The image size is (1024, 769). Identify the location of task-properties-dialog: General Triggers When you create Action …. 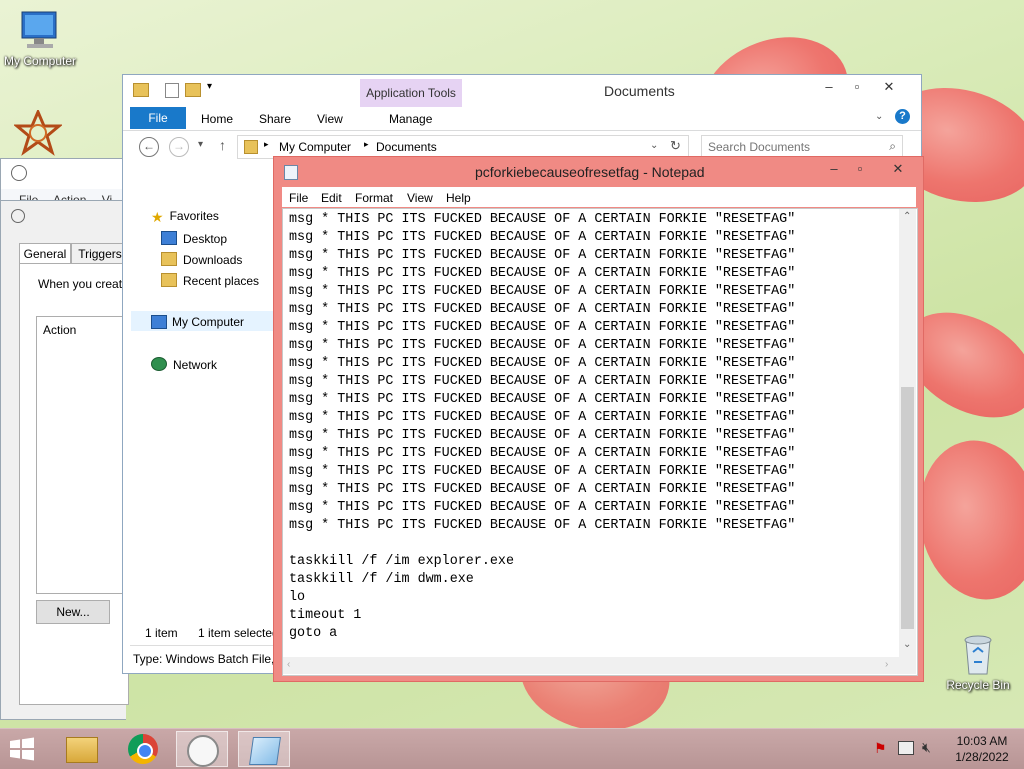
(69, 460).